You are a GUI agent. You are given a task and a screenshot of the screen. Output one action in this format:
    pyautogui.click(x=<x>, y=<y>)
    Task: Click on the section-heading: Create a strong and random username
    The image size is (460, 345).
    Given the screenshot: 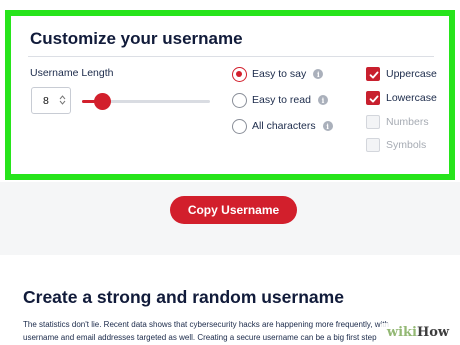 What is the action you would take?
    pyautogui.click(x=183, y=297)
    